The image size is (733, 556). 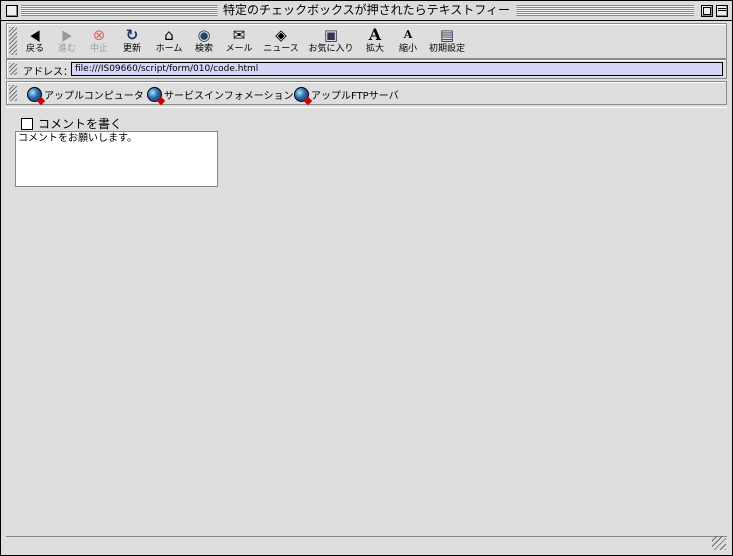 I want to click on back-button: ◀ 戻る, so click(x=35, y=40).